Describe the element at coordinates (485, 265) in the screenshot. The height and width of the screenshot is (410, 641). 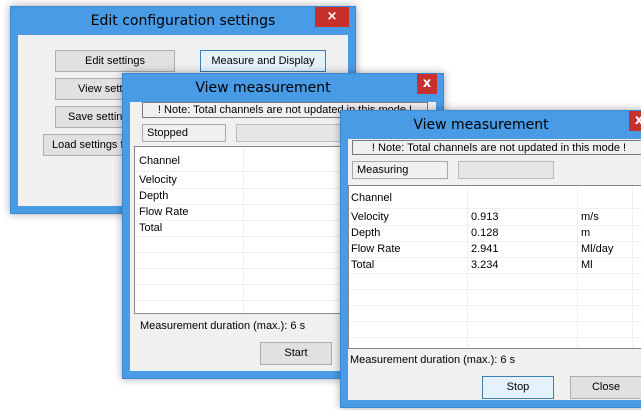
I see `channel-value: 3.234` at that location.